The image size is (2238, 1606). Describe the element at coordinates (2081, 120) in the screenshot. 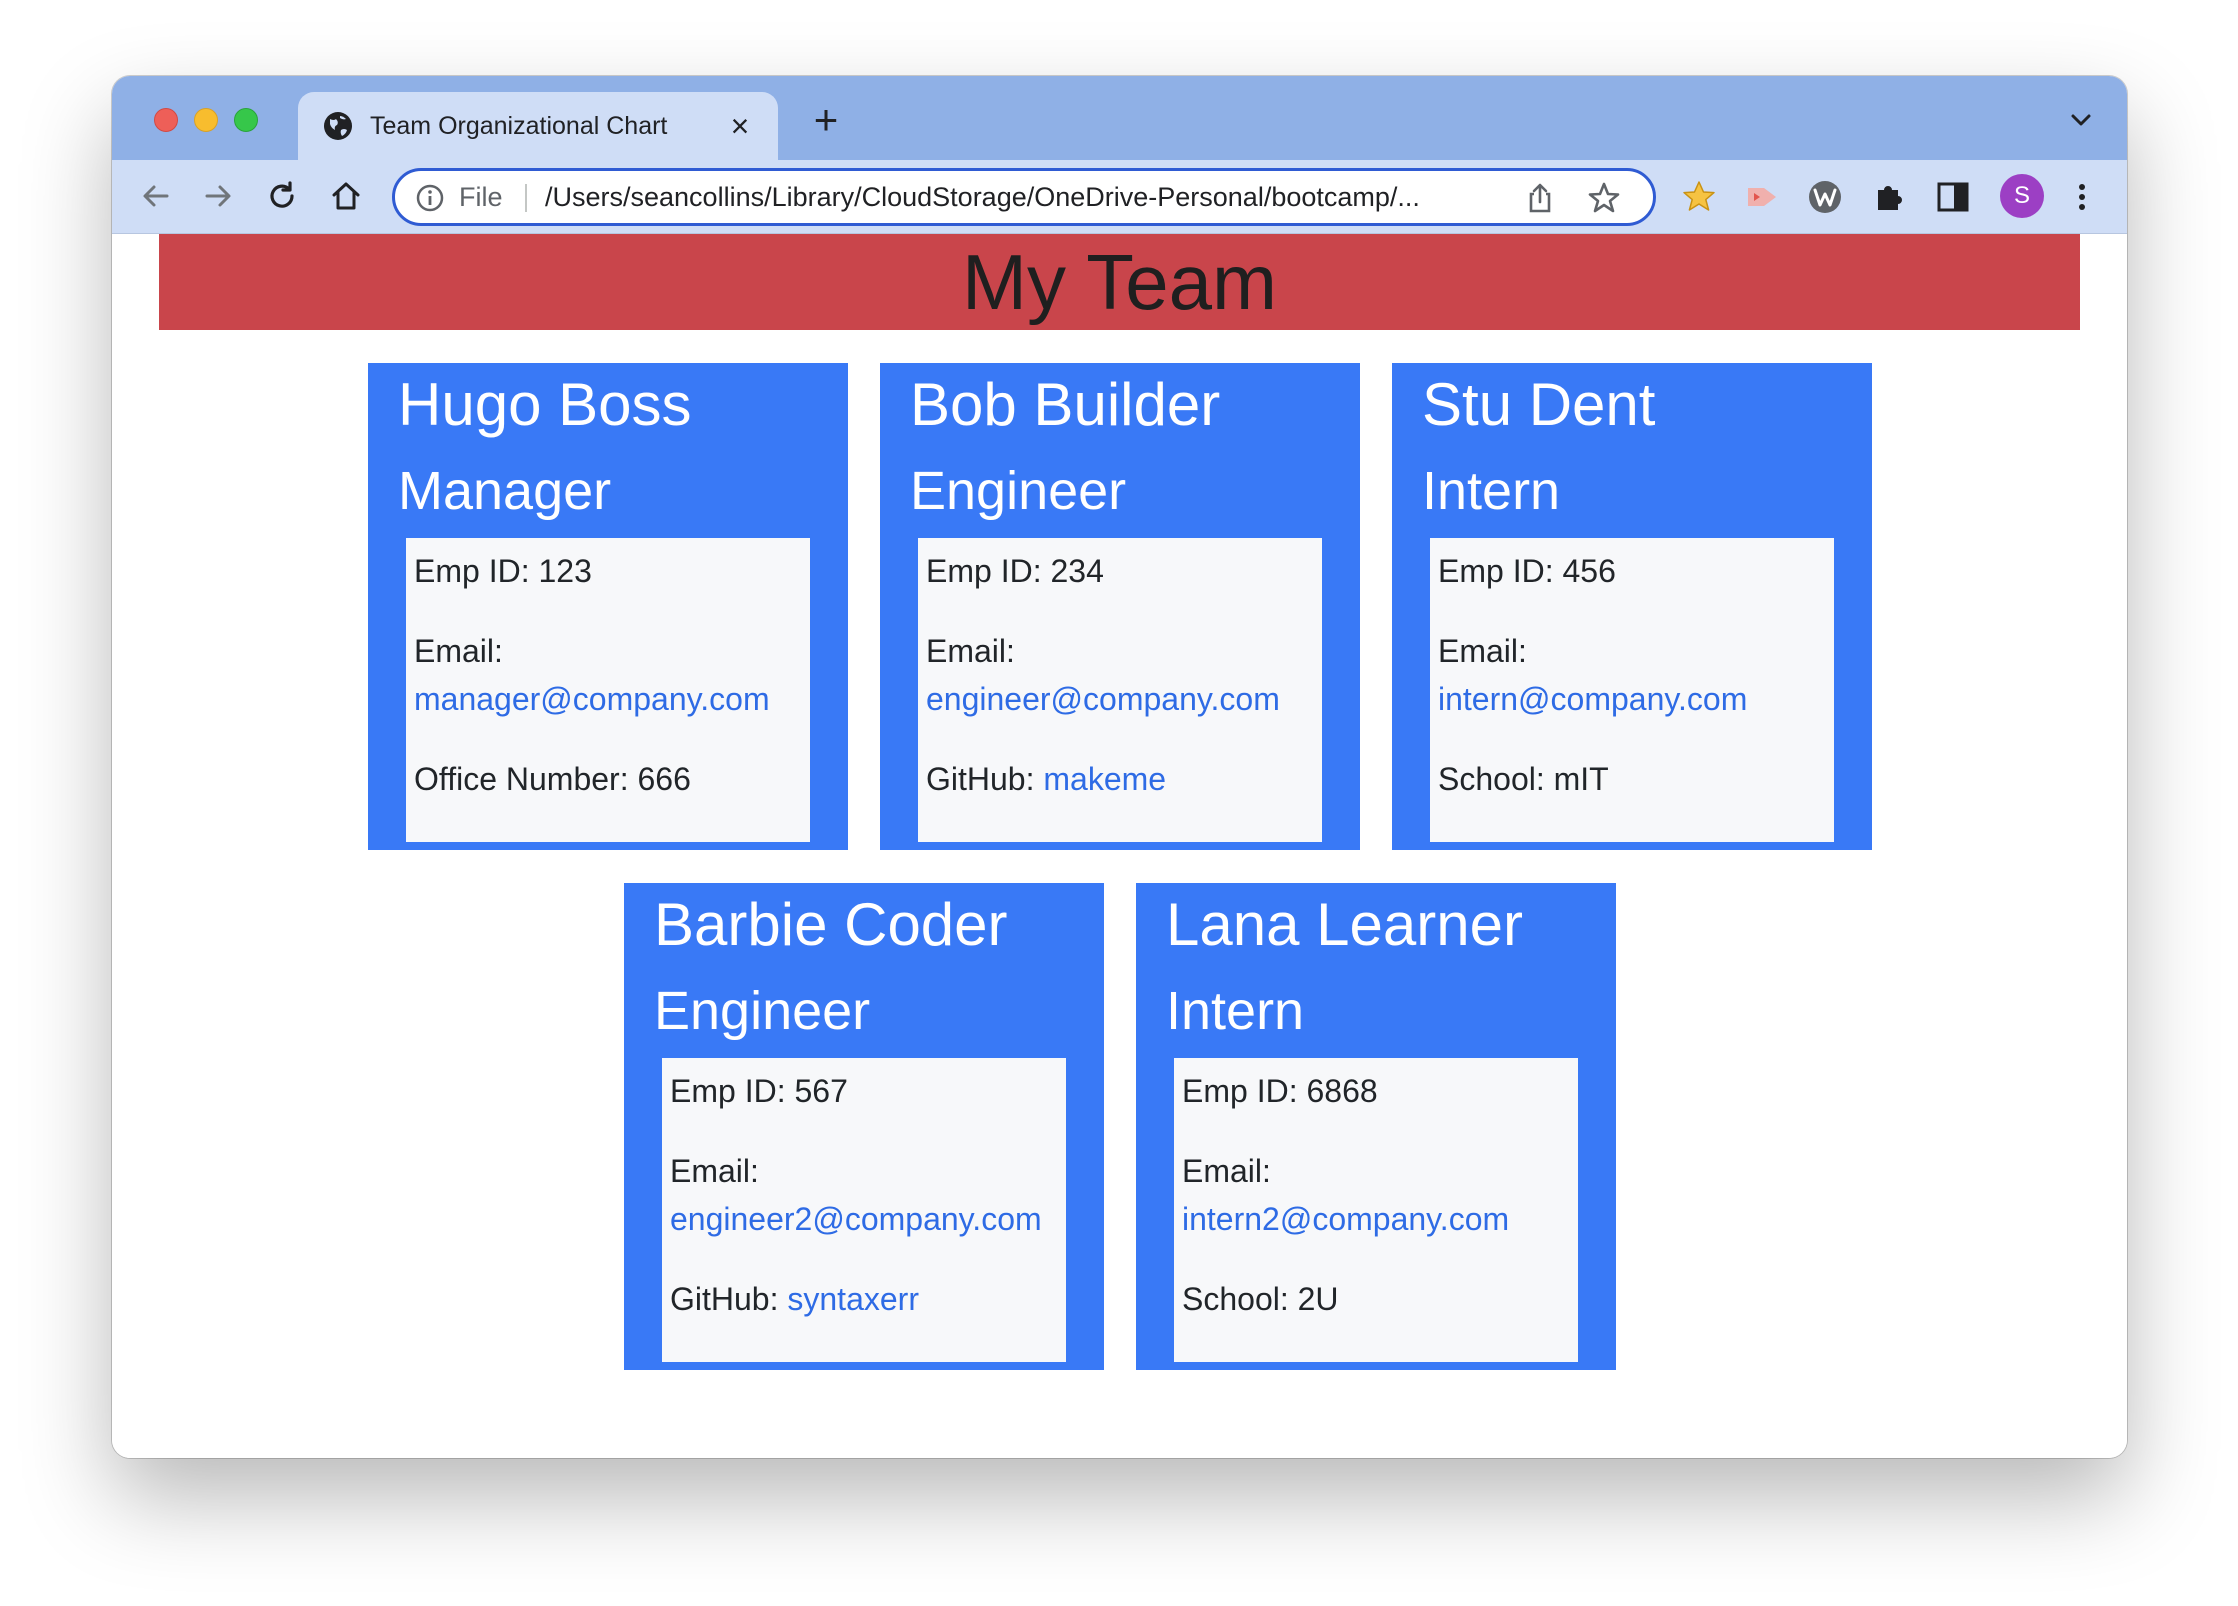

I see `chevron-down-icon` at that location.